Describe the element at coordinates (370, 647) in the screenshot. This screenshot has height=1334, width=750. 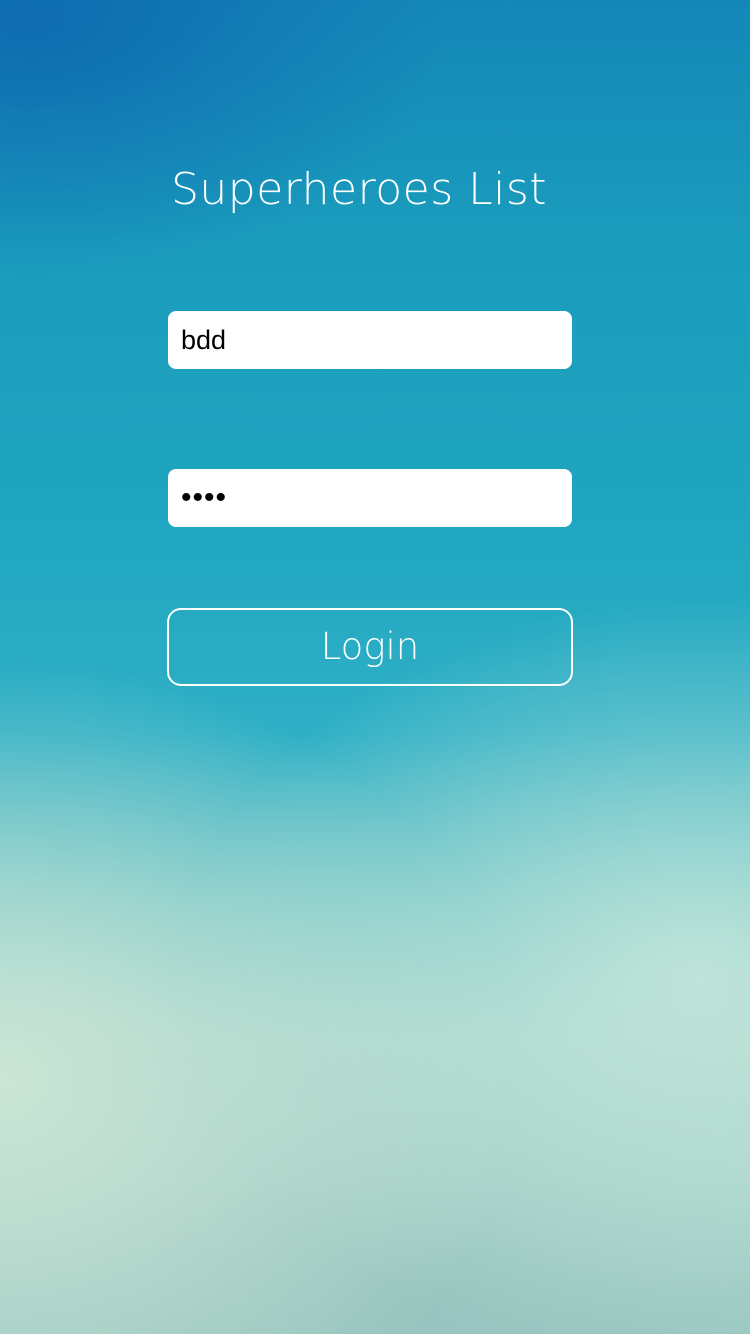
I see `login-button: Login` at that location.